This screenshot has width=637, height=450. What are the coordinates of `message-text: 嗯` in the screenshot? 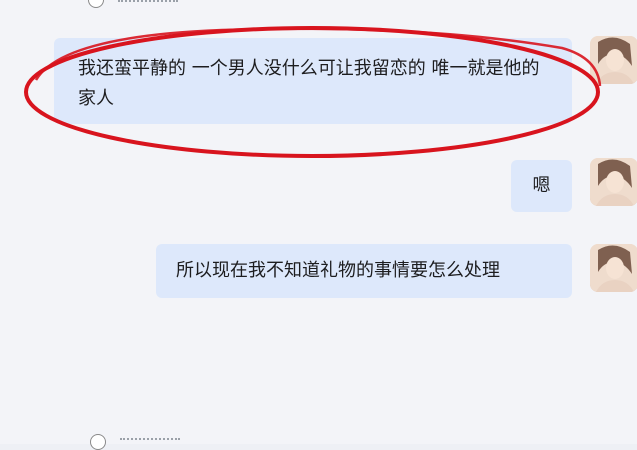 It's located at (541, 185).